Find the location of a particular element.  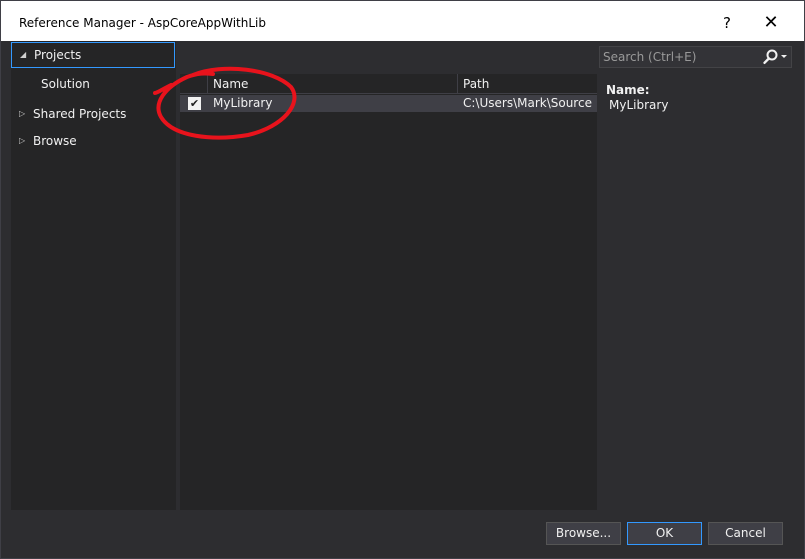

cancel-button: Cancel is located at coordinates (745, 533).